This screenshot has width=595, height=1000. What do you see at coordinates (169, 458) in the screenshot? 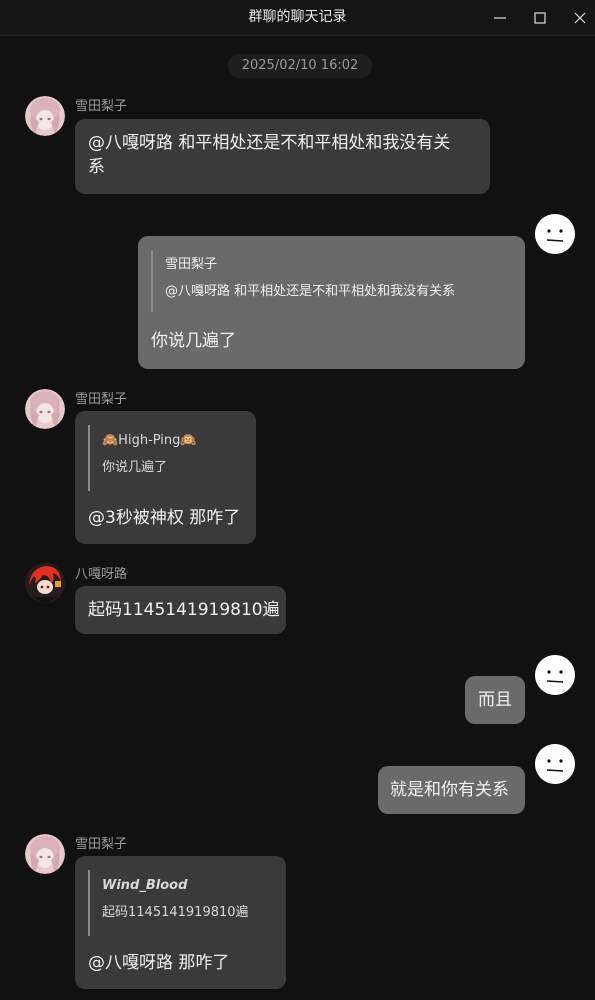
I see `quoted-message: 🙈High-Ping🙉 你说几遍了` at bounding box center [169, 458].